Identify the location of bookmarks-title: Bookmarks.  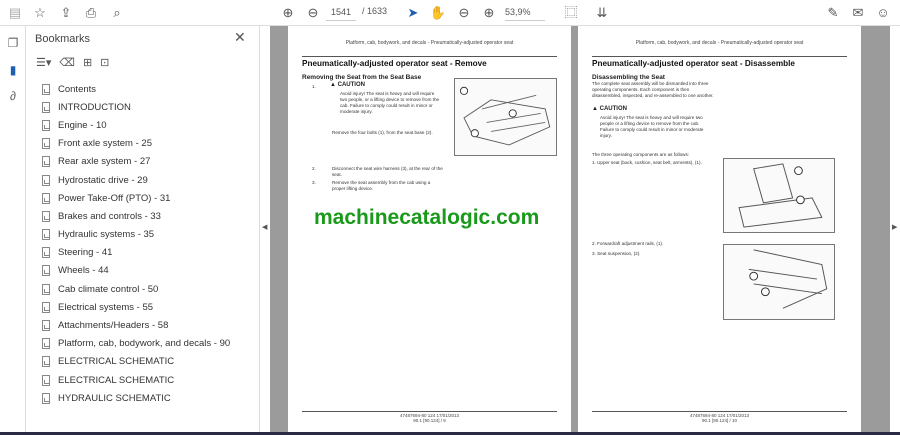
(63, 39).